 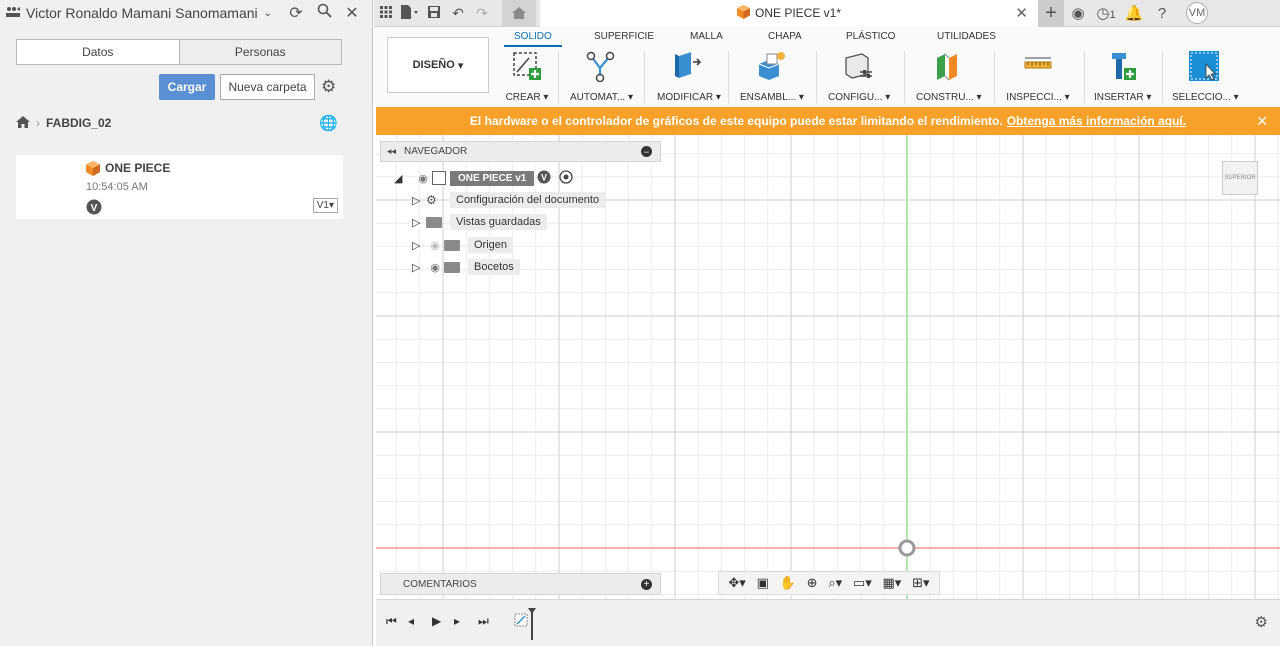 I want to click on measure-ruler-icon, so click(x=1038, y=66).